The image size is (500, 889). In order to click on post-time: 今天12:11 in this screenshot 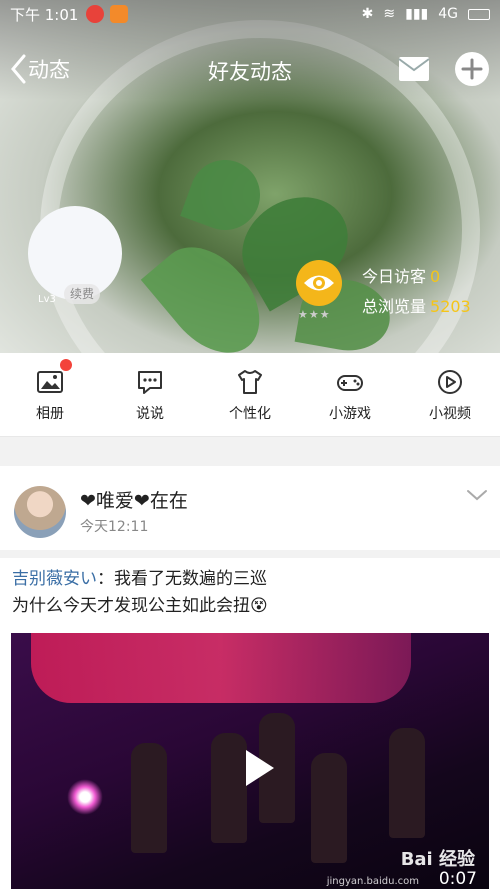, I will do `click(114, 527)`.